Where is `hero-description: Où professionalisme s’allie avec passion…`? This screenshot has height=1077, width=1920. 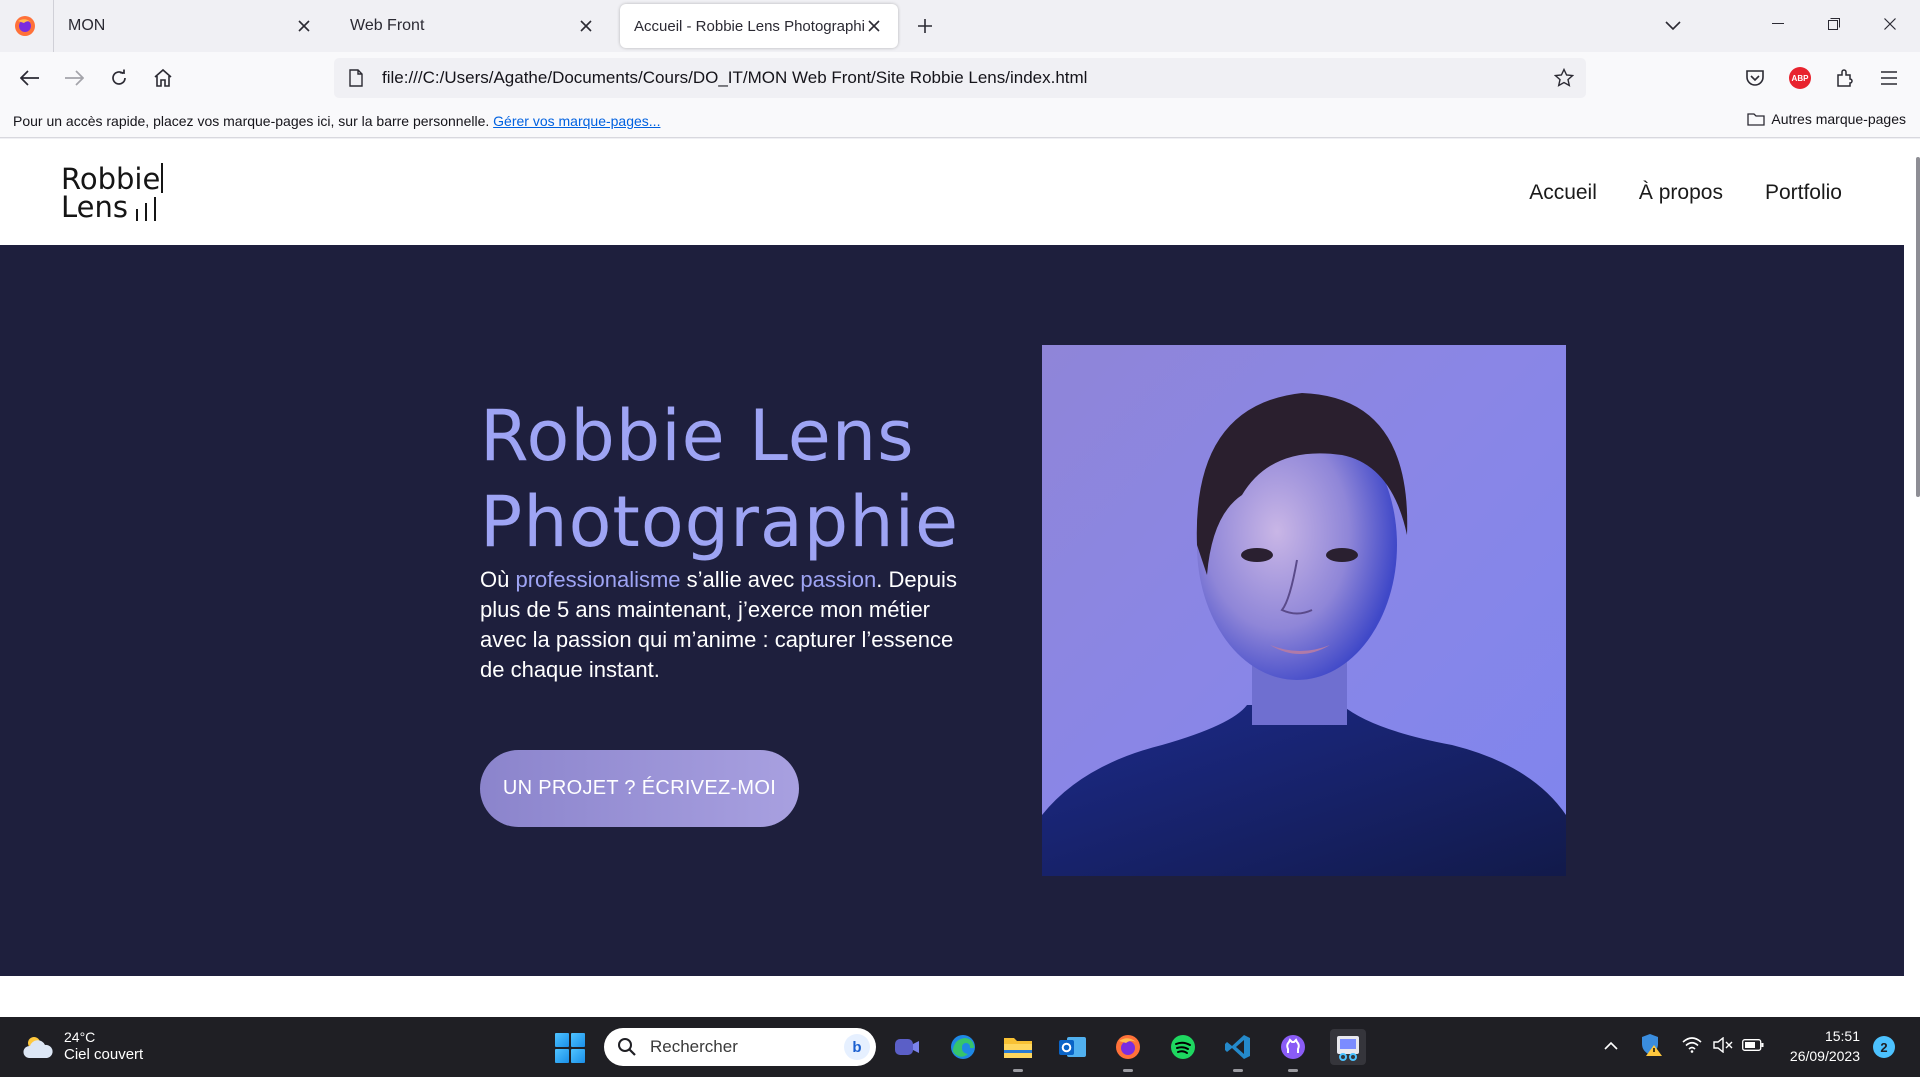
hero-description: Où professionalisme s’allie avec passion… is located at coordinates (730, 625).